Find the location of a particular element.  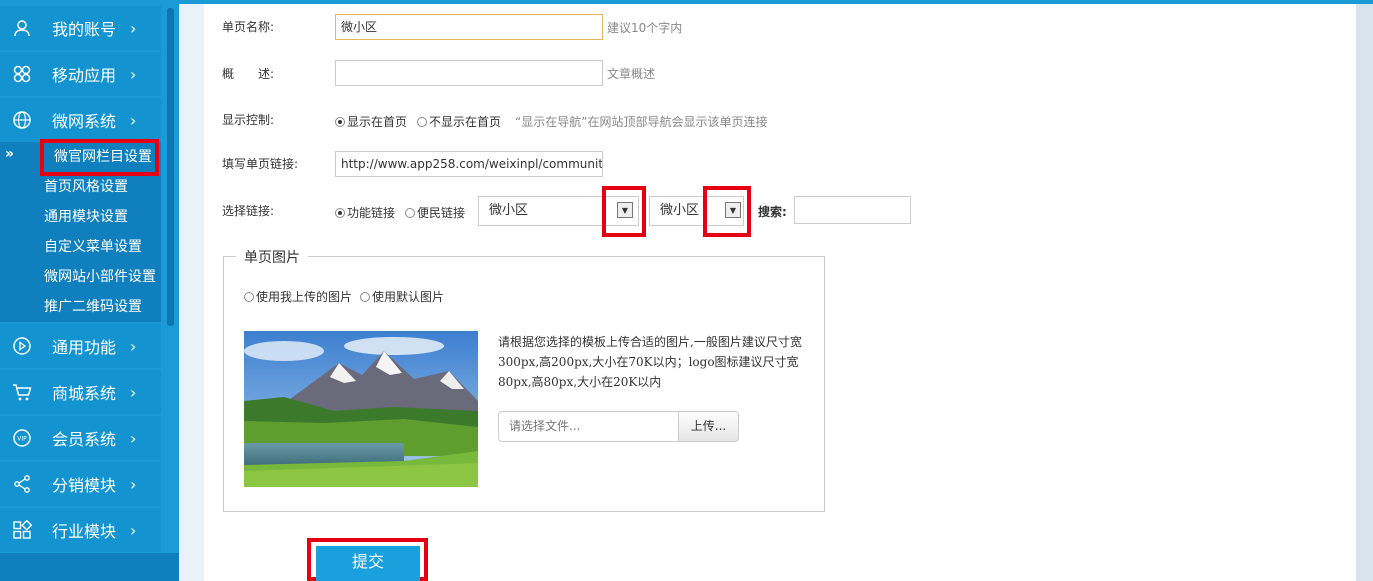

choose-radio-group: 功能链接 便民链接 is located at coordinates (405, 212).